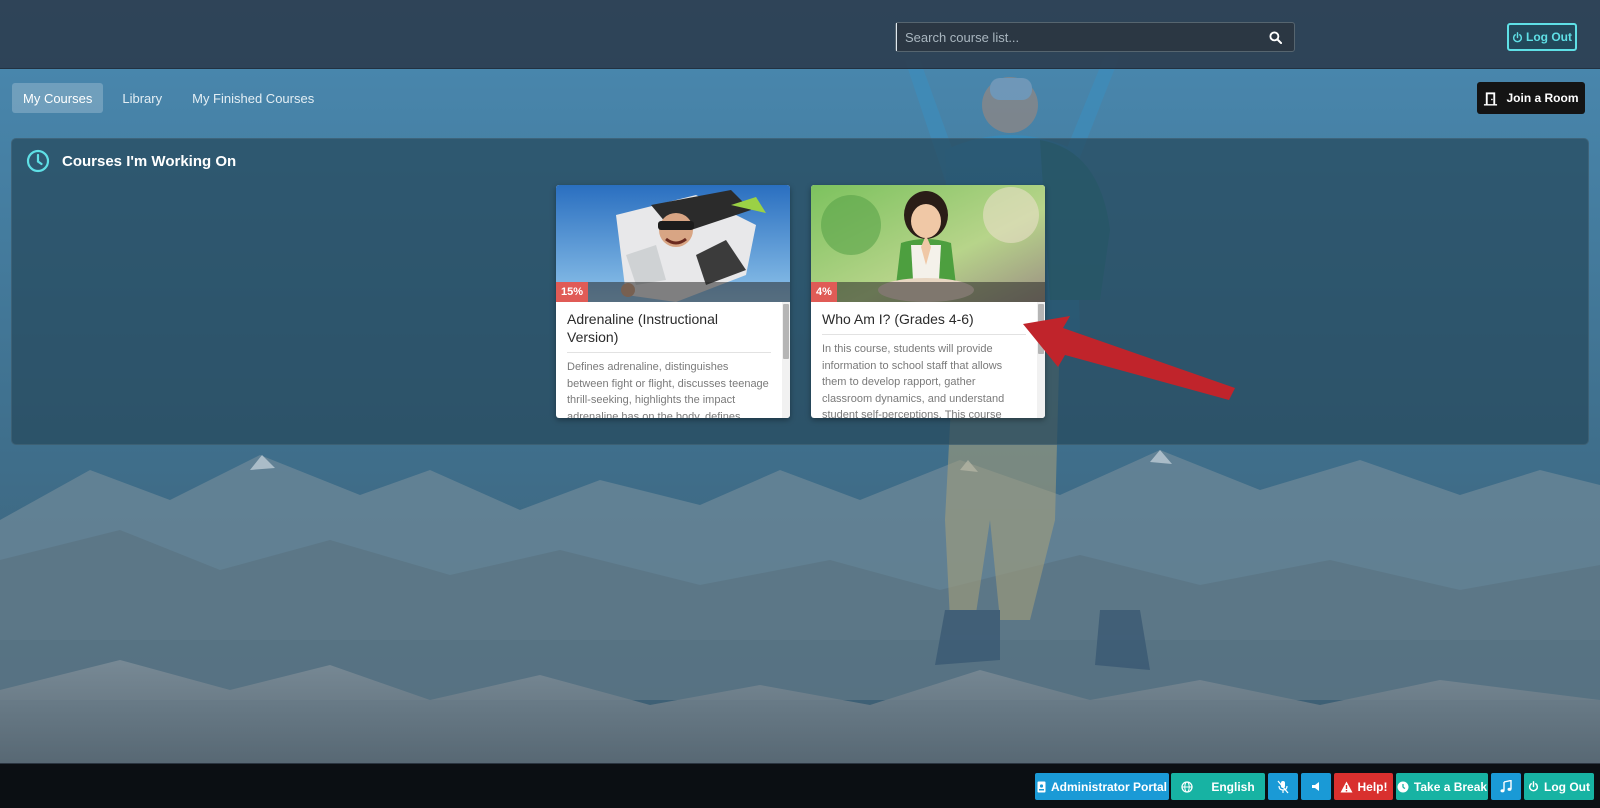 The height and width of the screenshot is (808, 1600). What do you see at coordinates (824, 292) in the screenshot?
I see `progress-badge: 4%` at bounding box center [824, 292].